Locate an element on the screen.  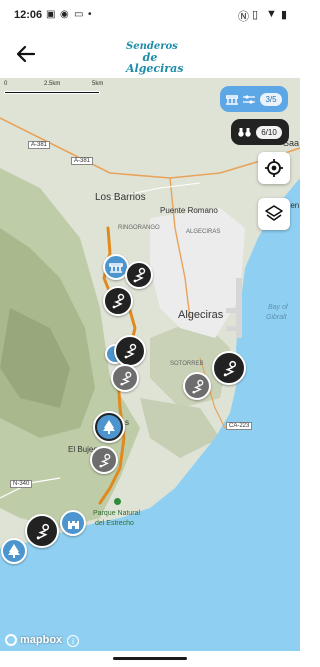
poi-filter-chip: 3/5 is located at coordinates (254, 99).